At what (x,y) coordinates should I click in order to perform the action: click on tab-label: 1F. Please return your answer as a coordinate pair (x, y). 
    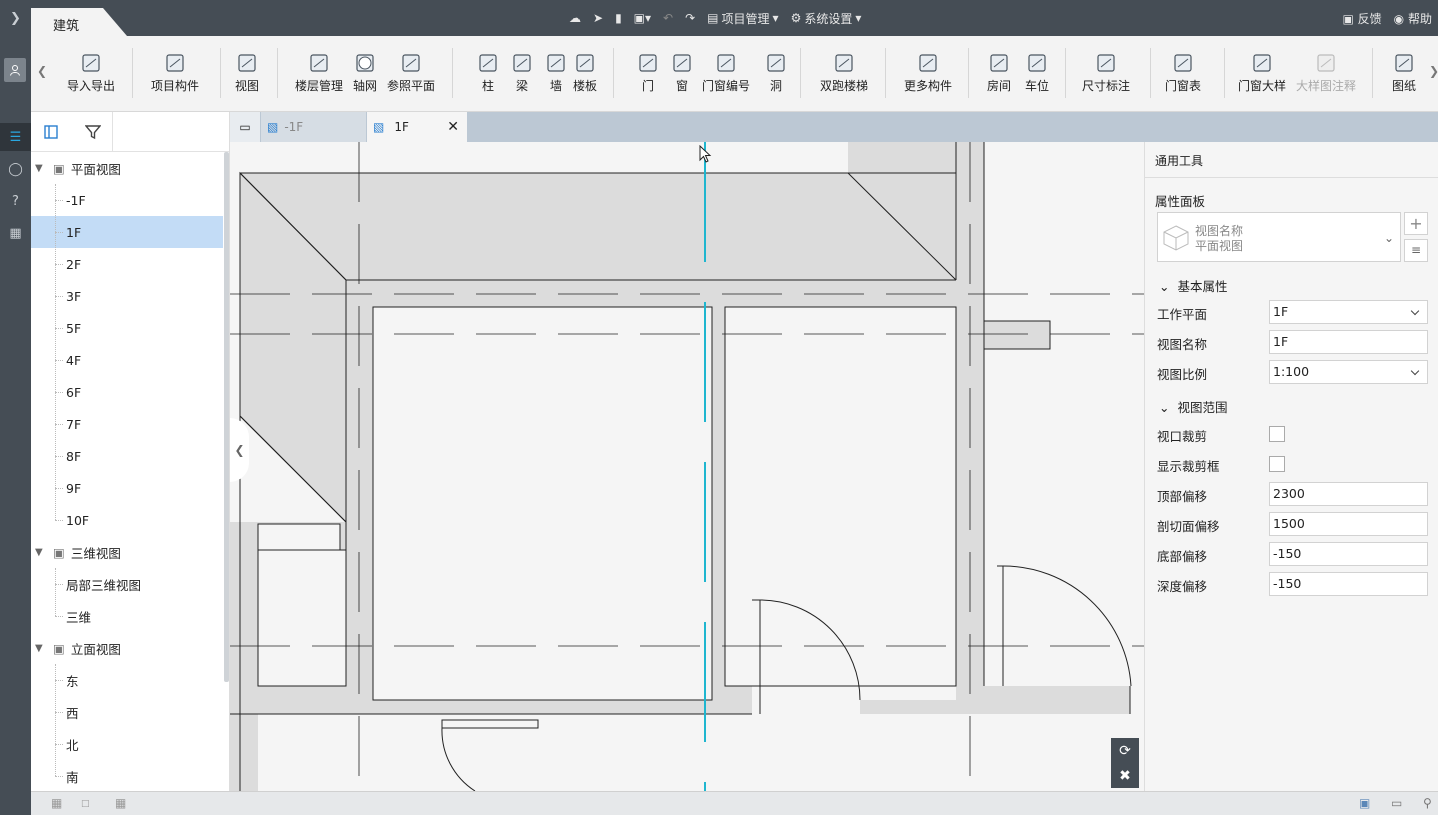
    Looking at the image, I should click on (401, 127).